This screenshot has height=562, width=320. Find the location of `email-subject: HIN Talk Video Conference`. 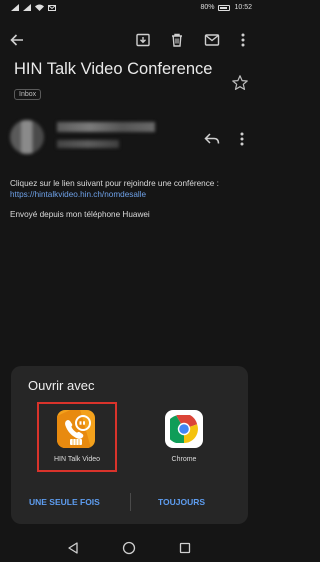

email-subject: HIN Talk Video Conference is located at coordinates (113, 69).